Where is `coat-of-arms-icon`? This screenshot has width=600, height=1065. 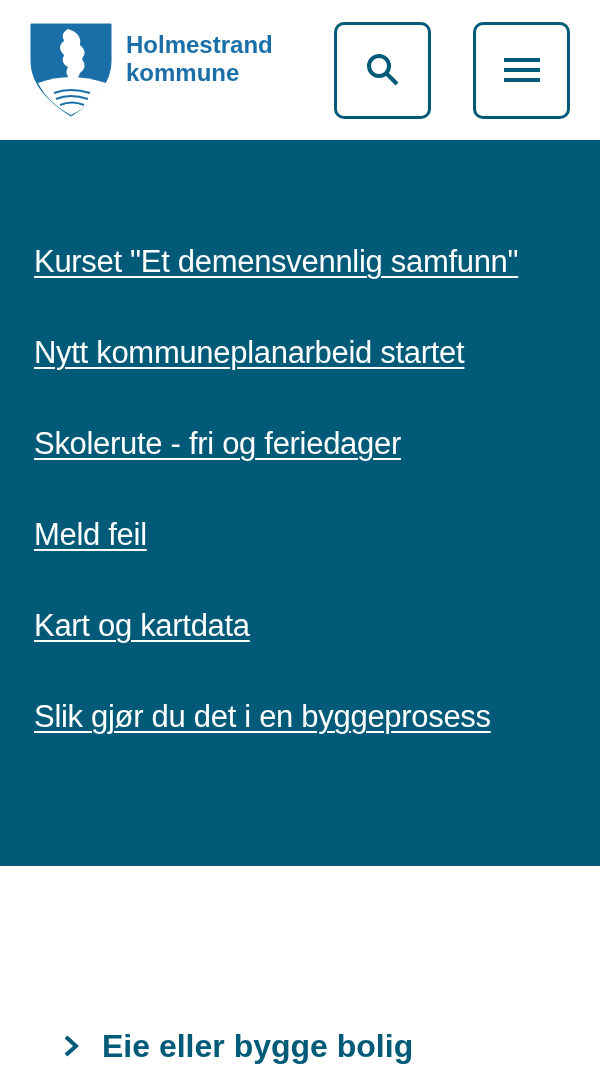
coat-of-arms-icon is located at coordinates (71, 70).